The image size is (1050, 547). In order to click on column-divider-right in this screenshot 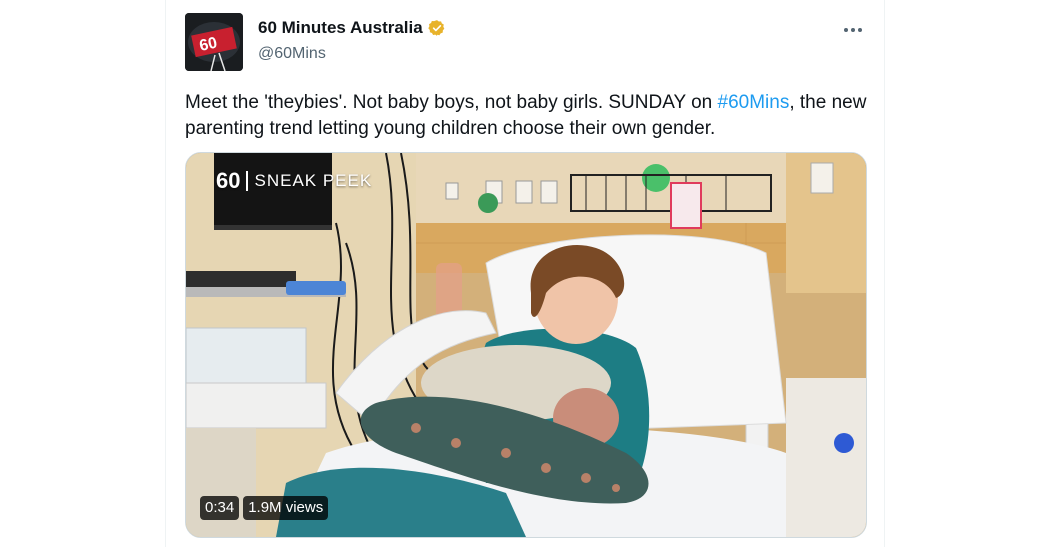, I will do `click(884, 273)`.